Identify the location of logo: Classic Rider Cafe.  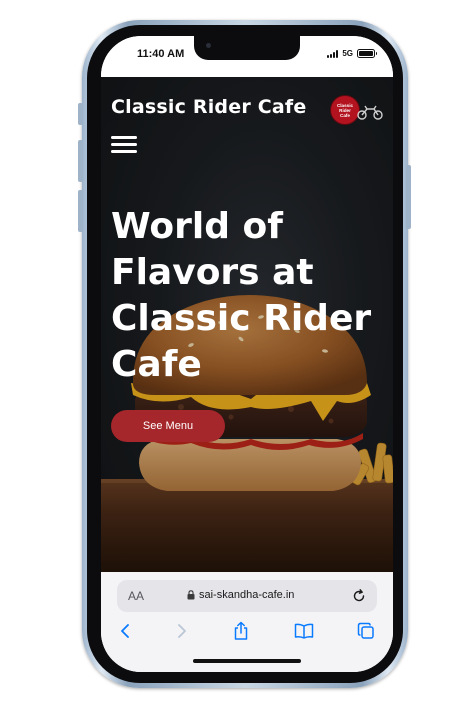
(357, 111).